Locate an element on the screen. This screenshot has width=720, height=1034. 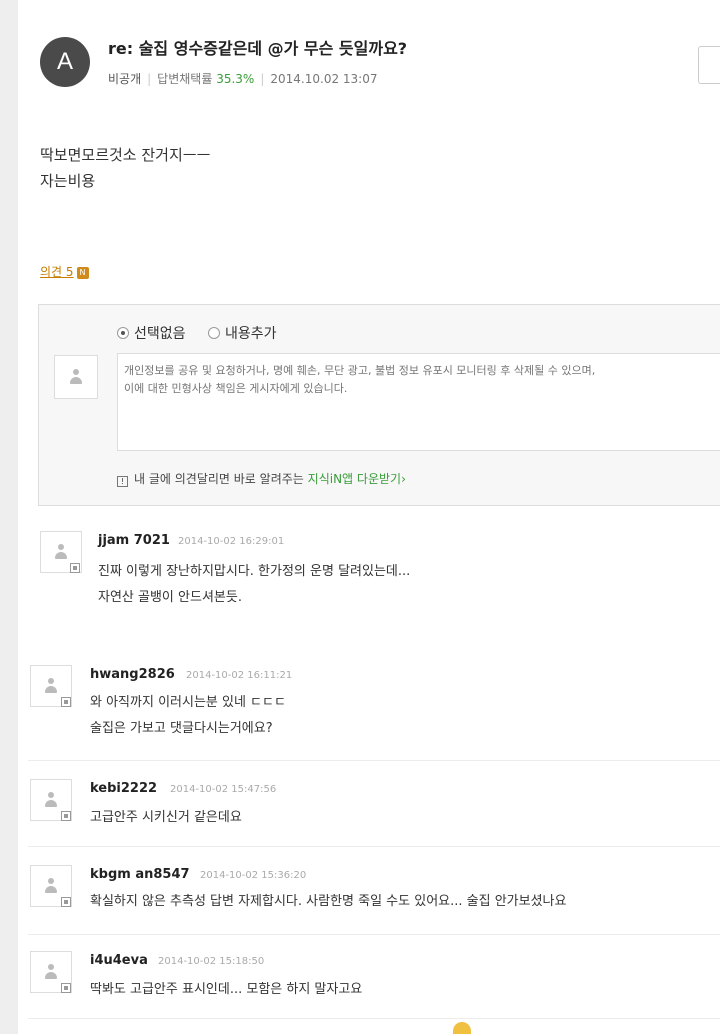
adoption-rate: 35.3% is located at coordinates (235, 79).